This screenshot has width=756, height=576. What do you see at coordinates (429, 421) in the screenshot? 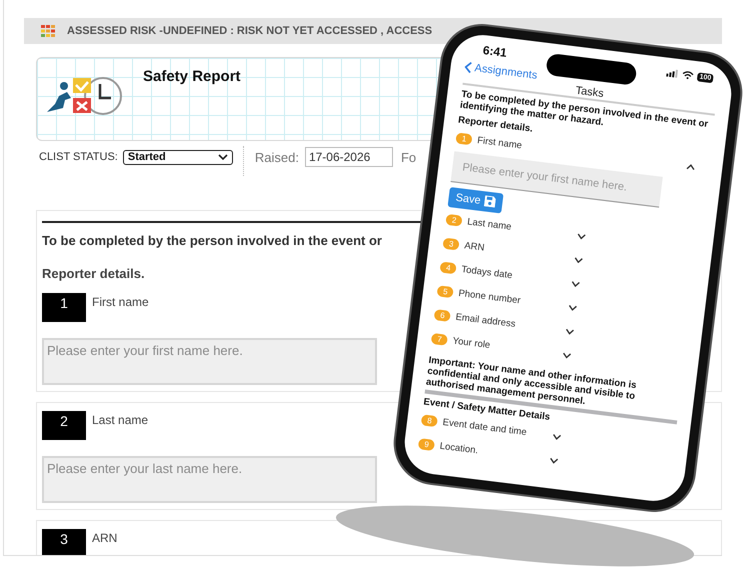
I see `question-number-badge: 8` at bounding box center [429, 421].